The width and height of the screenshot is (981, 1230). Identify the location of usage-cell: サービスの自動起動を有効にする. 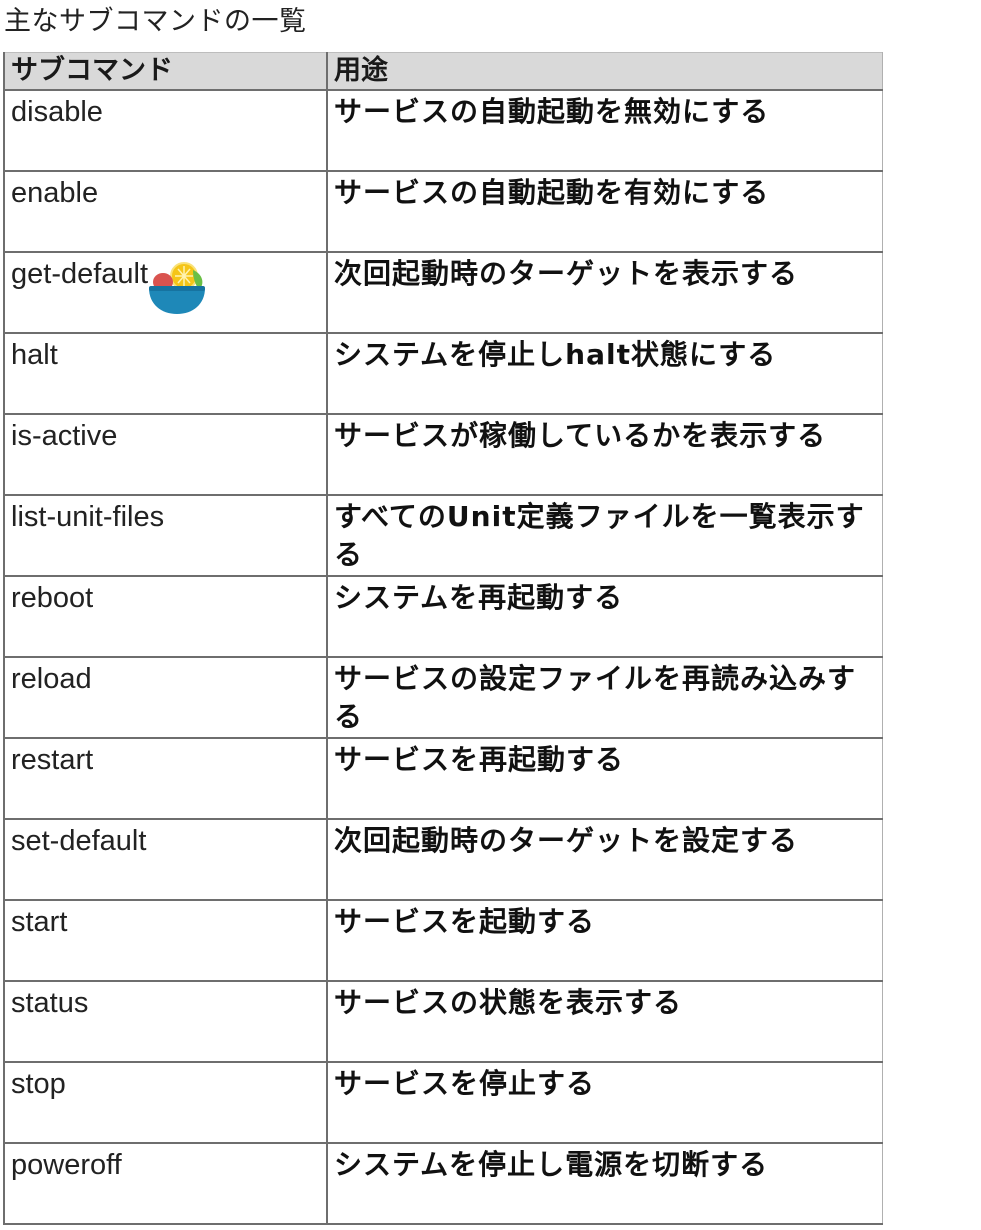
(604, 211).